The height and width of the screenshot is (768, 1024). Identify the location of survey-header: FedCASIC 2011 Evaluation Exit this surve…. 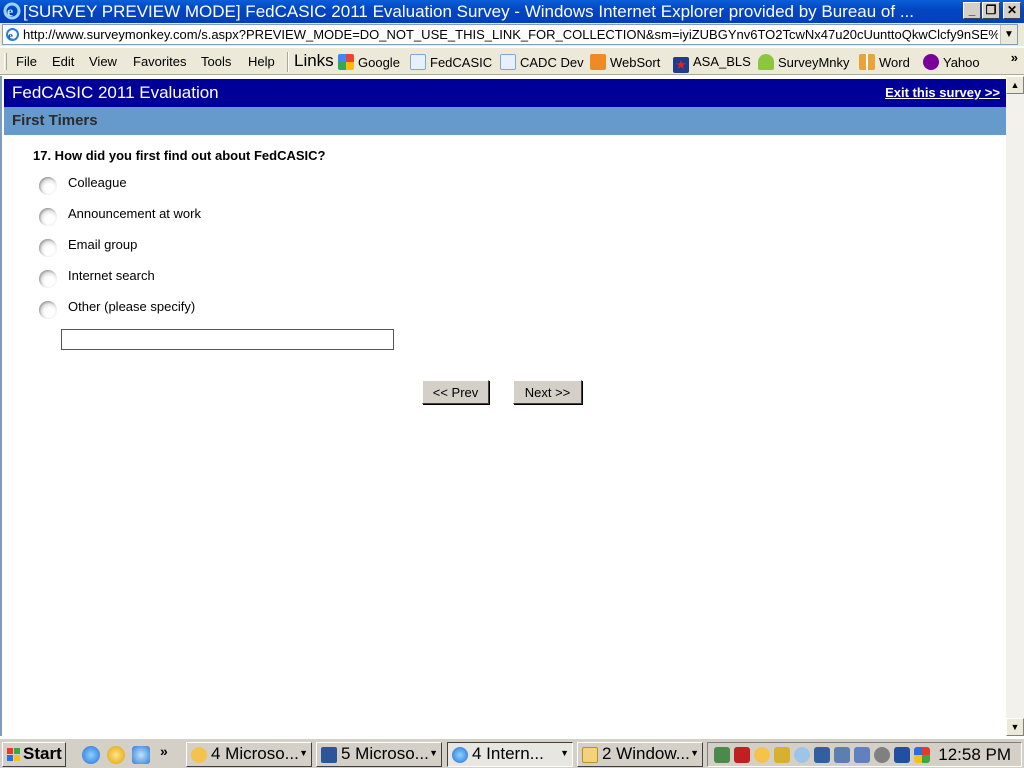
(505, 93).